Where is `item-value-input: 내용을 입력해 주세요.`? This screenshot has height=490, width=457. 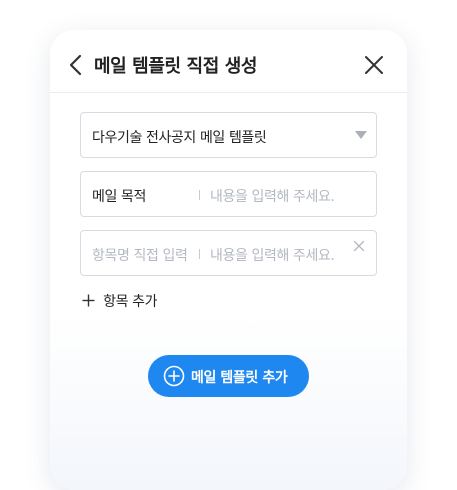
item-value-input: 내용을 입력해 주세요. is located at coordinates (272, 255).